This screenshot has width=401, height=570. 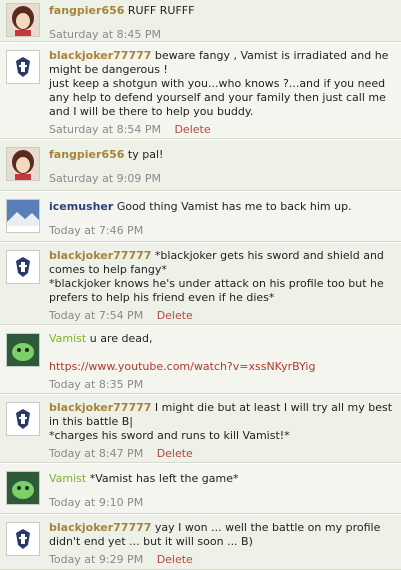 I want to click on post-message: ty pal!, so click(x=145, y=154).